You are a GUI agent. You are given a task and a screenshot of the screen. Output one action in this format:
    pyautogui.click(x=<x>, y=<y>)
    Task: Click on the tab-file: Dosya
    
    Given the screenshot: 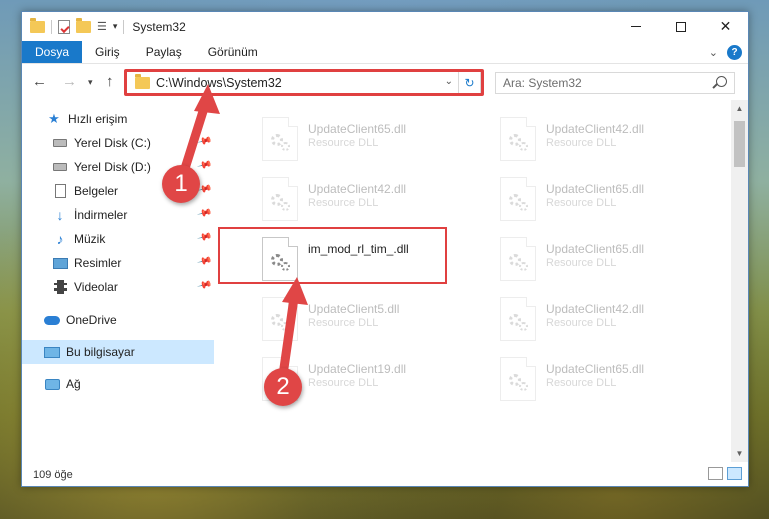 What is the action you would take?
    pyautogui.click(x=52, y=52)
    